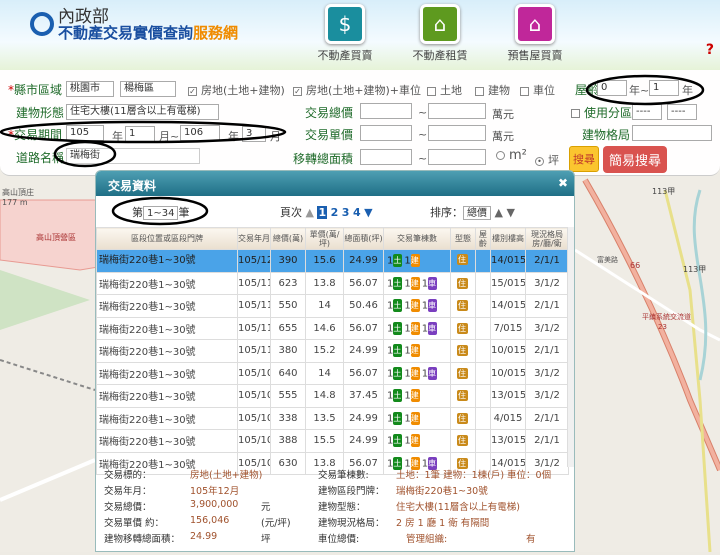  Describe the element at coordinates (635, 159) in the screenshot. I see `easy-search-button: 簡易搜尋` at that location.